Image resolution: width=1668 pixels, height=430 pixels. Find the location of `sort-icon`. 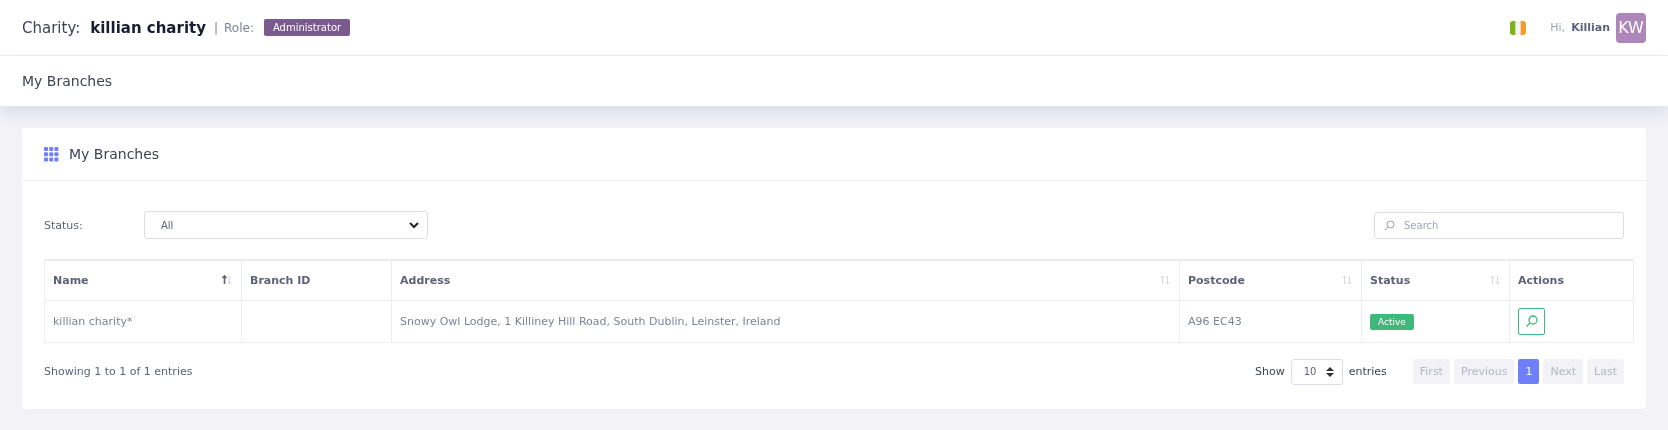

sort-icon is located at coordinates (227, 280).